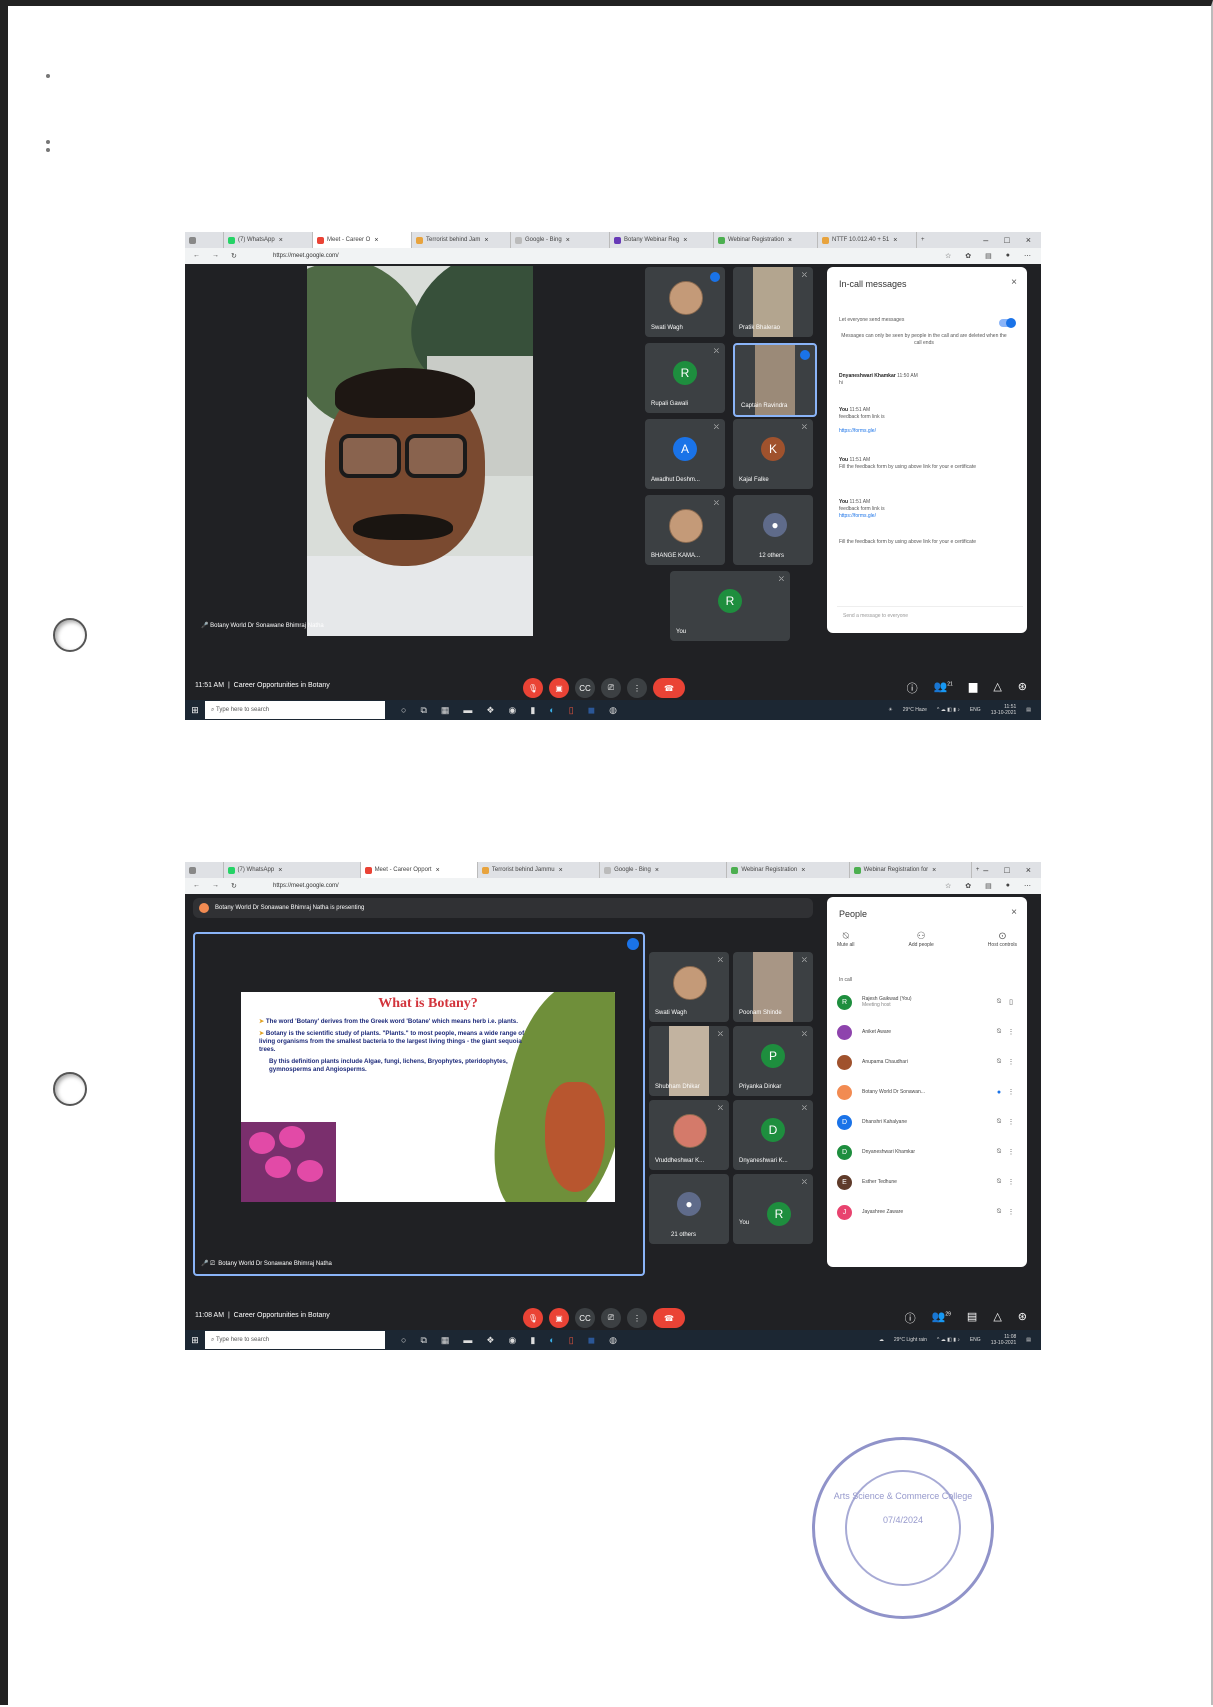 Image resolution: width=1213 pixels, height=1707 pixels. Describe the element at coordinates (196, 886) in the screenshot. I see `back-icon: ←` at that location.